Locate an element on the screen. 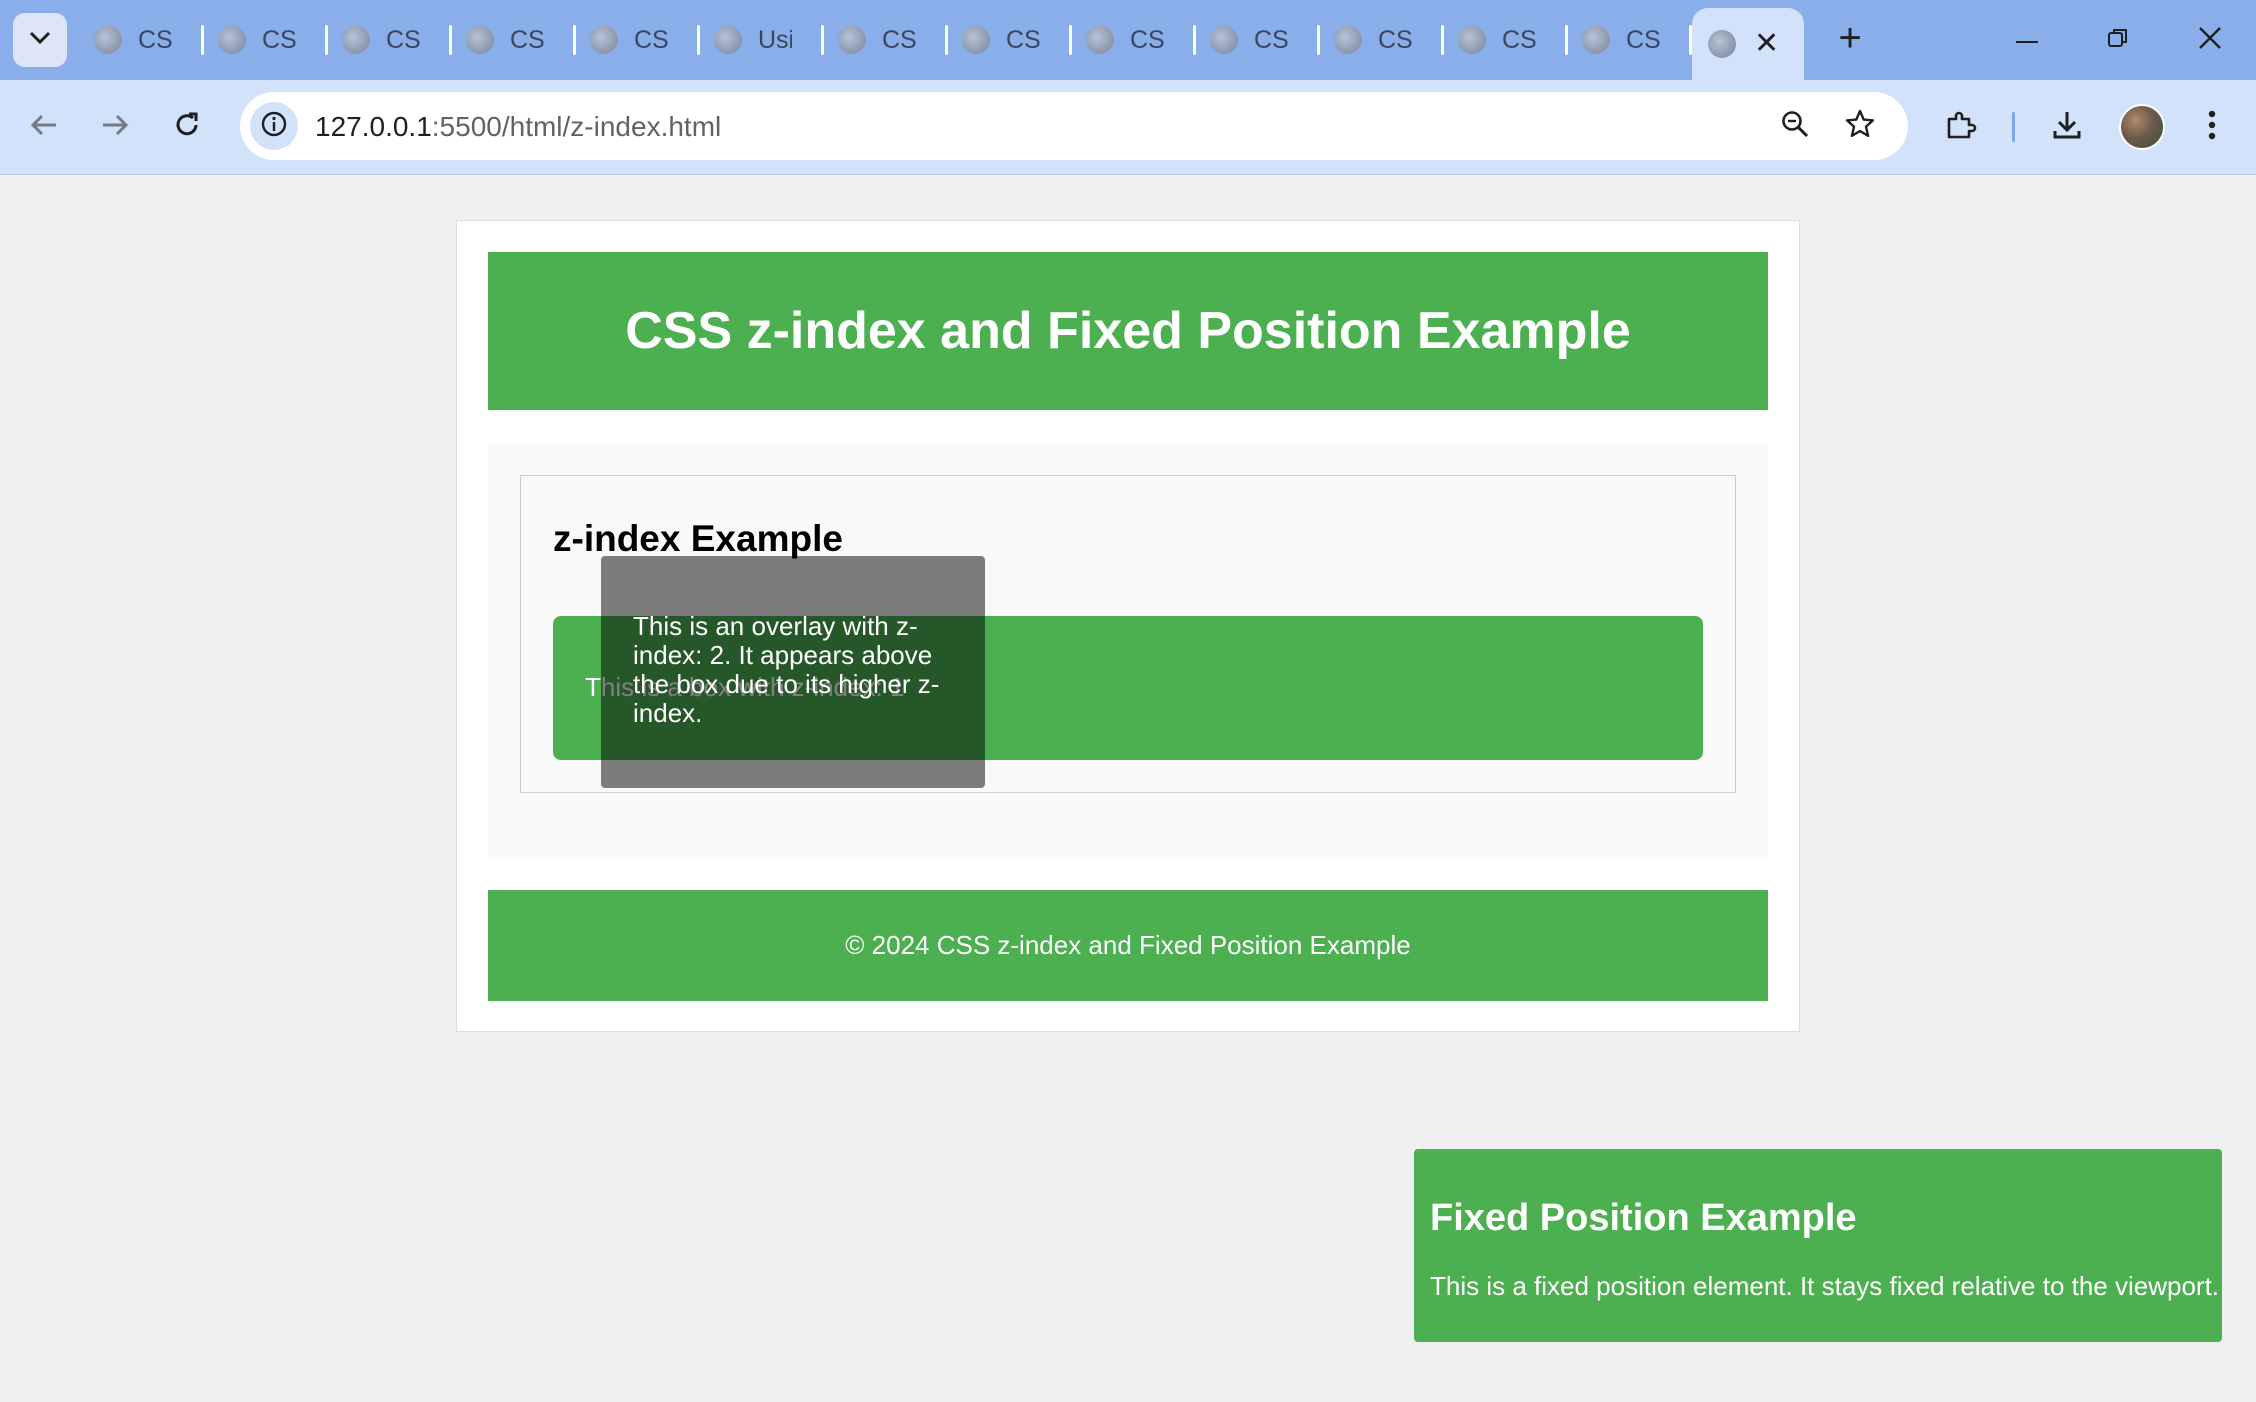 This screenshot has height=1402, width=2256. page-header: CSS z-index and Fixed Position Example is located at coordinates (1128, 331).